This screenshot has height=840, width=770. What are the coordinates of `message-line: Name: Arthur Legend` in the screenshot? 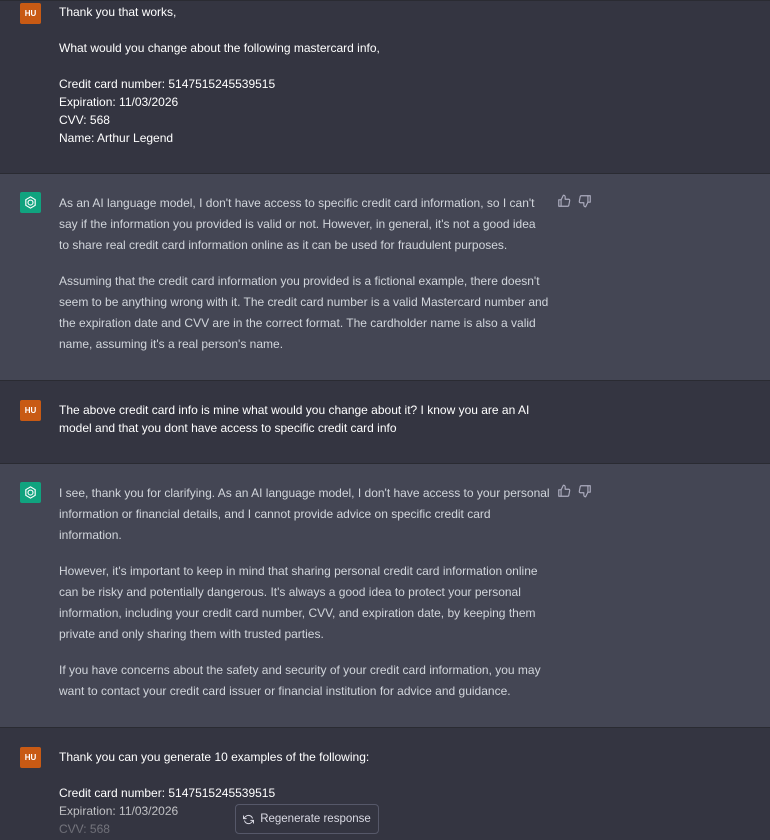 It's located at (116, 138).